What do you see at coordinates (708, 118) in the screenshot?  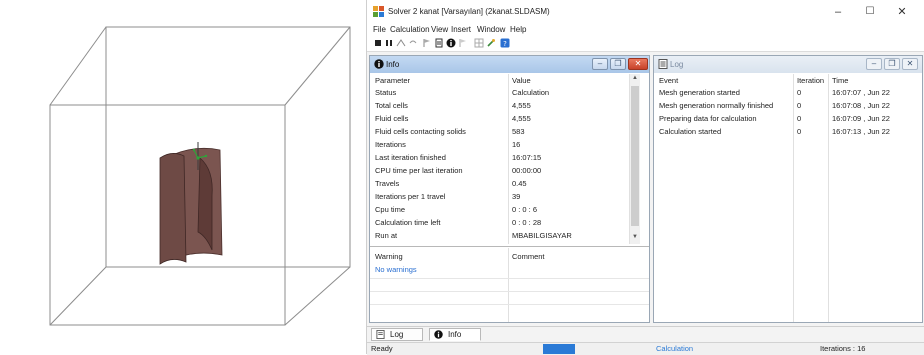 I see `log-event: Preparing data for calculation` at bounding box center [708, 118].